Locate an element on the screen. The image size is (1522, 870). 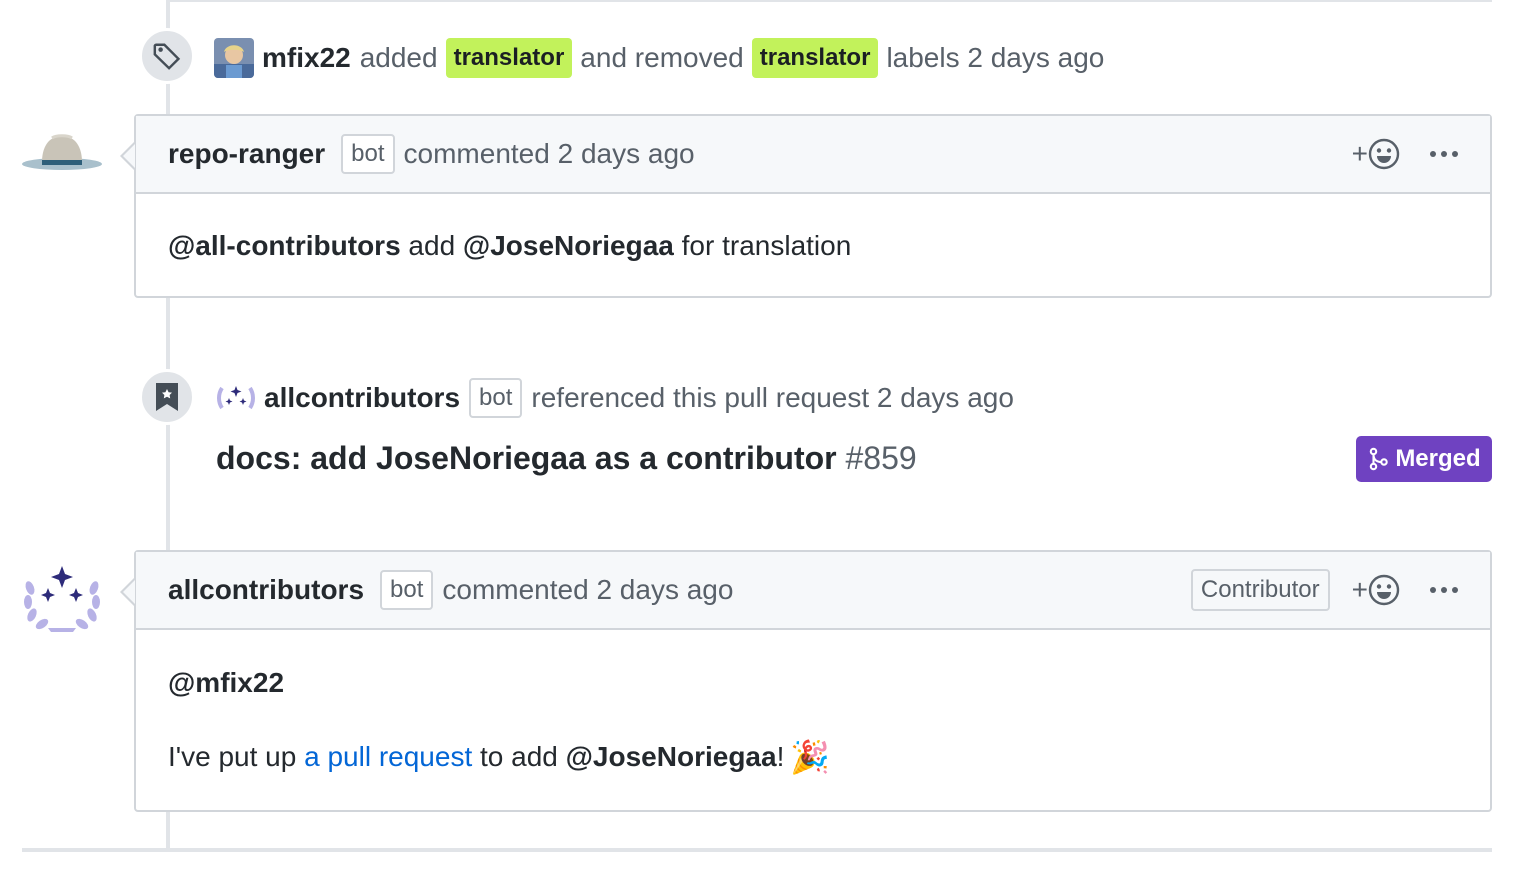
comment-author-link: allcontributors is located at coordinates (266, 590).